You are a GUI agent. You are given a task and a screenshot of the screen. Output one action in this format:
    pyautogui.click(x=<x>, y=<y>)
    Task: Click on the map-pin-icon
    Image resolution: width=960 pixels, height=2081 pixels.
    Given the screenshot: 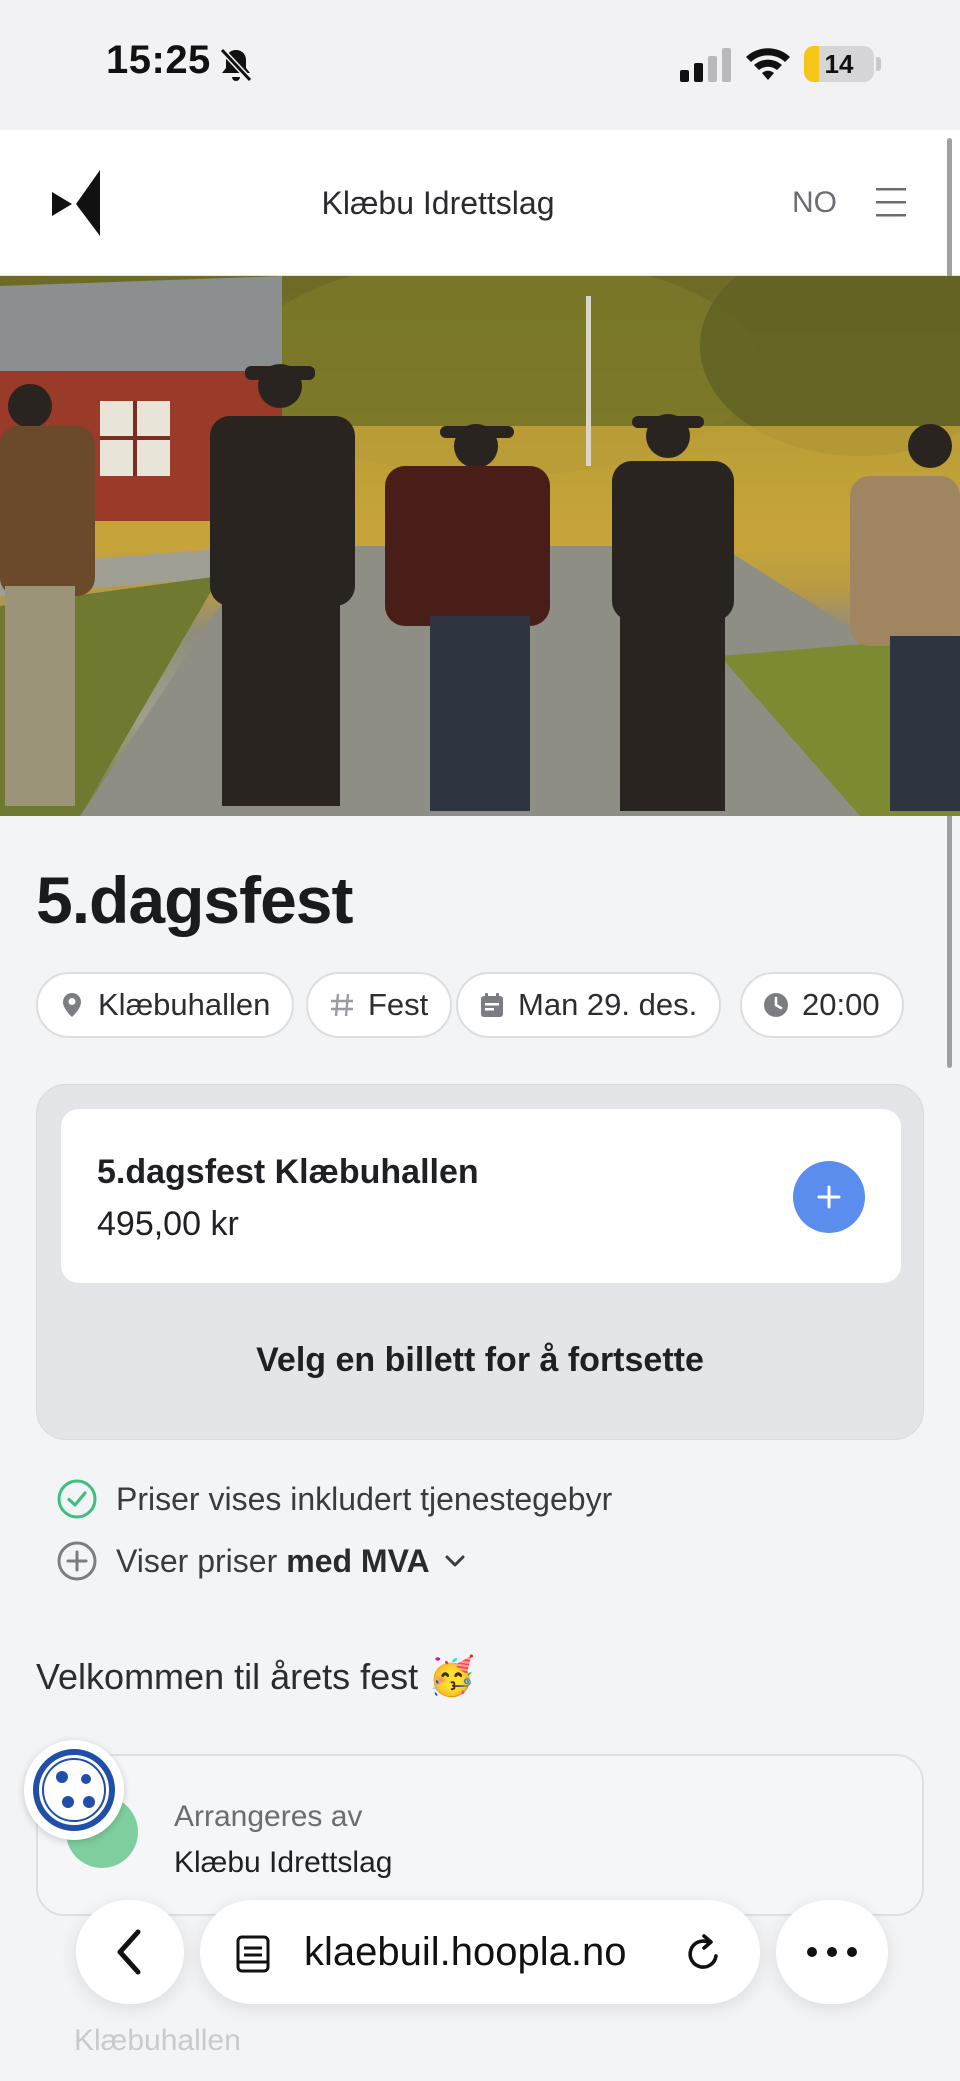 What is the action you would take?
    pyautogui.click(x=72, y=1005)
    